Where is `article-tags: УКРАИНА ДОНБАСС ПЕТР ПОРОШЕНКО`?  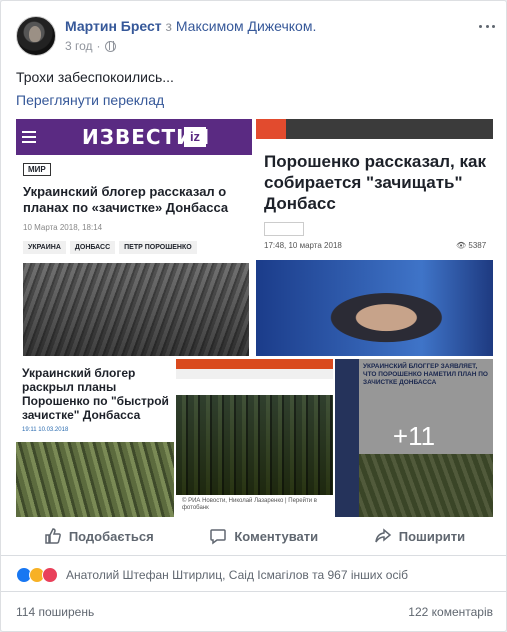
article-tags: УКРАИНА ДОНБАСС ПЕТР ПОРОШЕНКО is located at coordinates (110, 247).